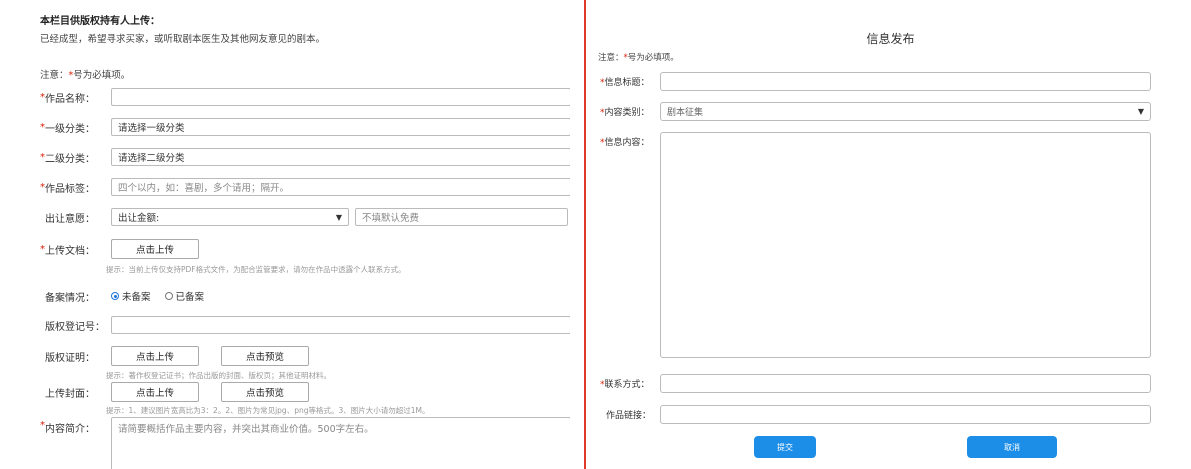 Image resolution: width=1191 pixels, height=469 pixels. Describe the element at coordinates (905, 81) in the screenshot. I see `info-title-input` at that location.